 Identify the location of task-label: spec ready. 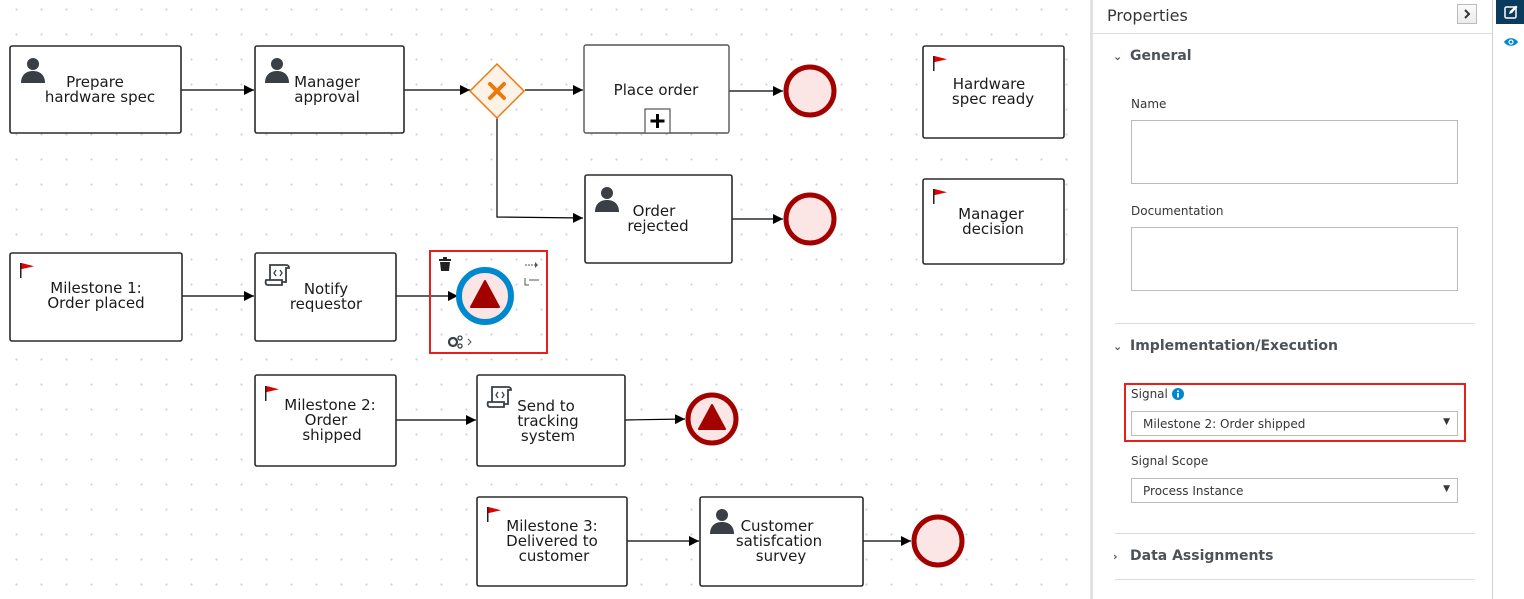
(993, 99).